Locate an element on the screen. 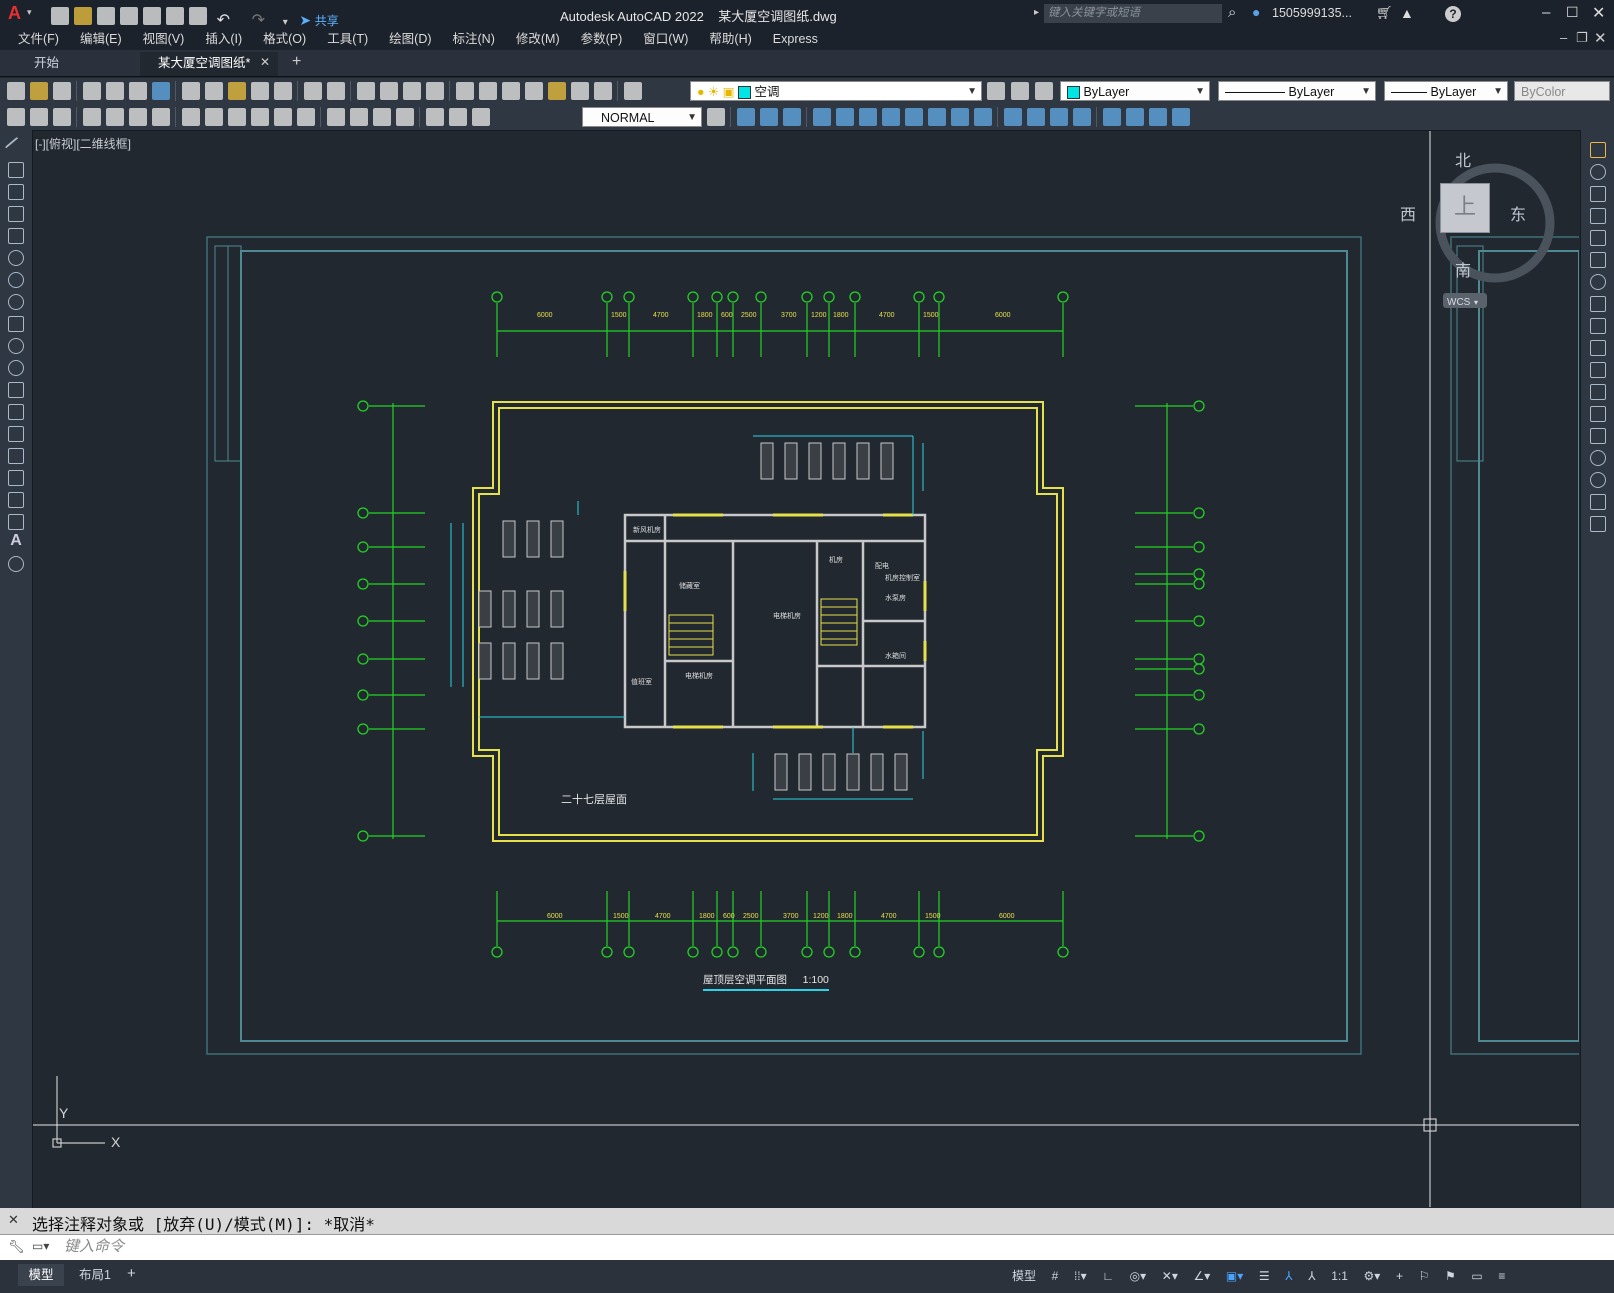  tool-palettes-icon is located at coordinates (511, 91).